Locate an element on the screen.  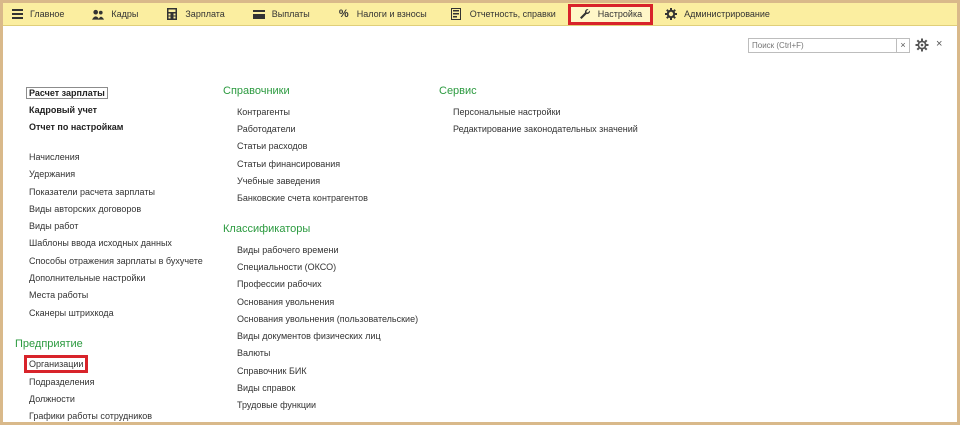
tab-payments: Выплаты is located at coordinates (281, 14).